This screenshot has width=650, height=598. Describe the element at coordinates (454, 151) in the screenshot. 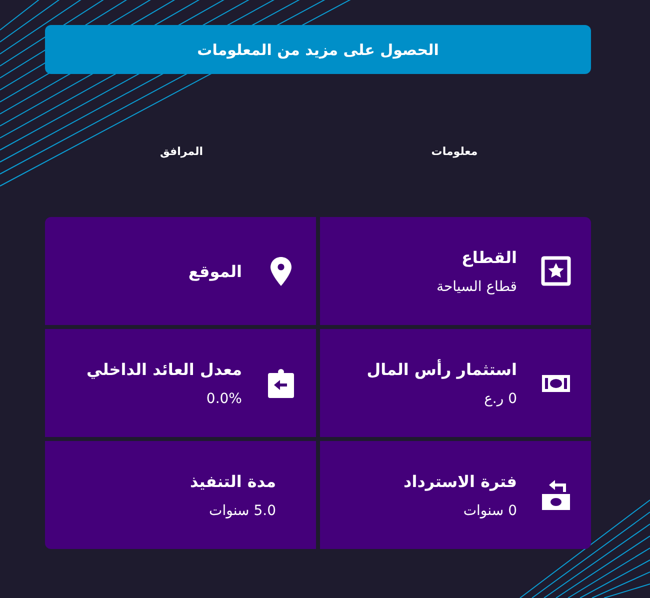

I see `tab: معلومات` at that location.